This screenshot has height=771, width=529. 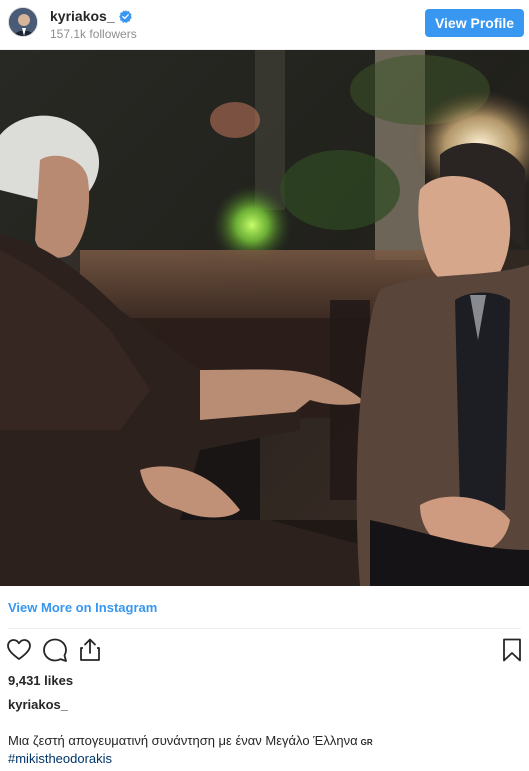 What do you see at coordinates (125, 16) in the screenshot?
I see `verified-badge-icon` at bounding box center [125, 16].